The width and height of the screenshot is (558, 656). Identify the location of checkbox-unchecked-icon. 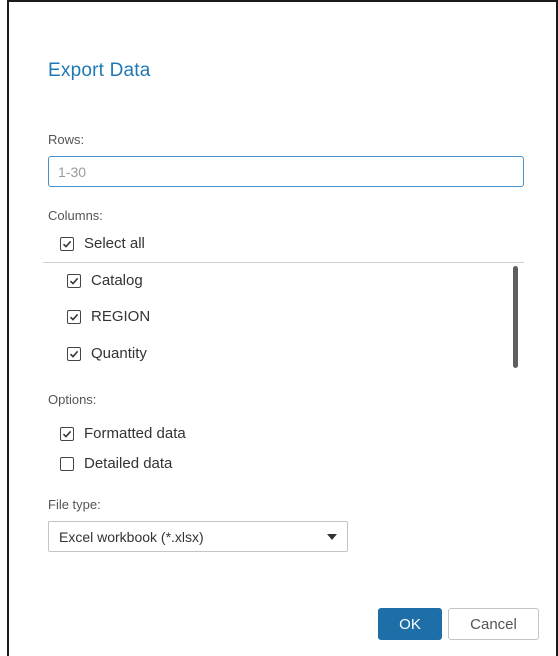
(67, 463).